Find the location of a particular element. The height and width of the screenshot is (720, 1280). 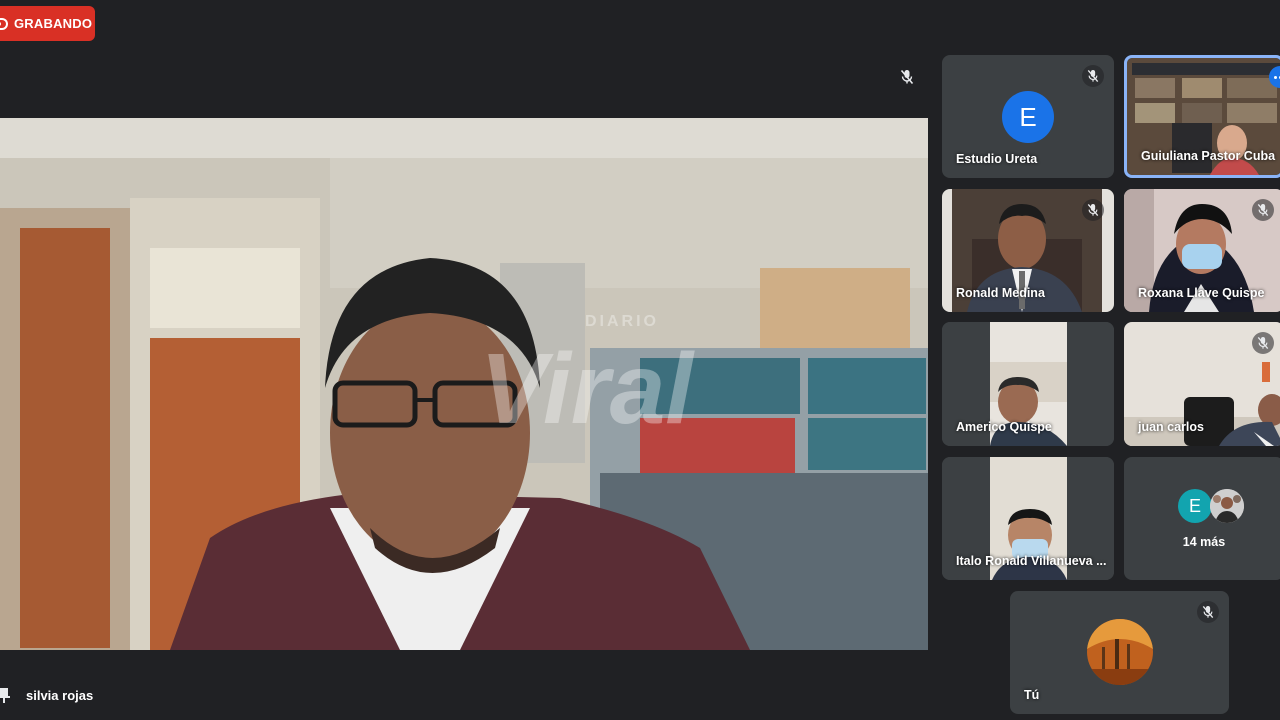

self-tile: Tú is located at coordinates (1119, 652).